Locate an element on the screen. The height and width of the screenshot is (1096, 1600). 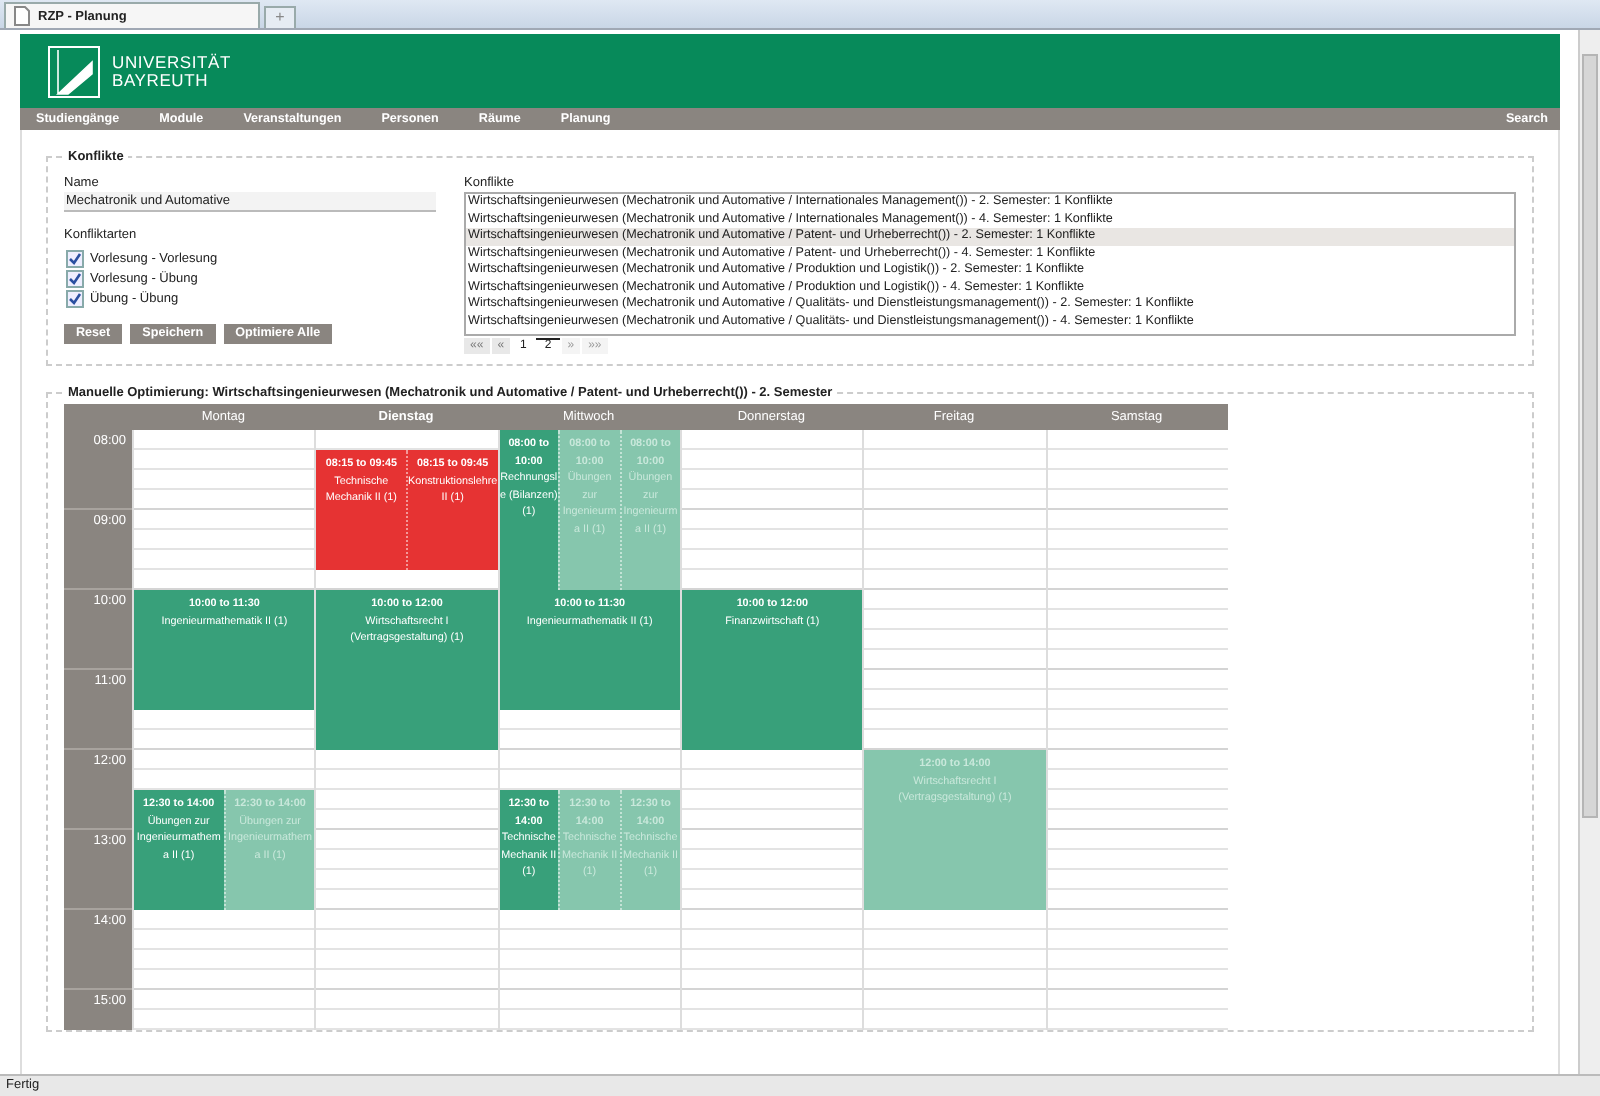
page-icon is located at coordinates (22, 16).